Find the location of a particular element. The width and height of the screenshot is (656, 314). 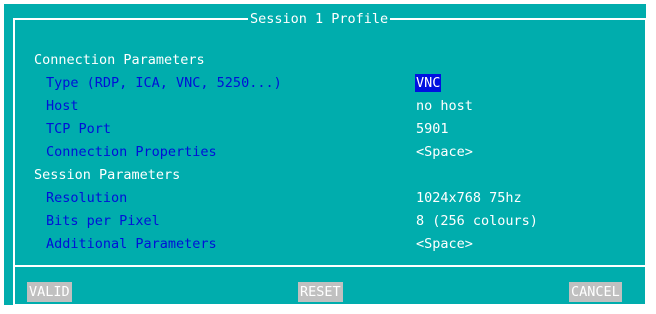

tcp-port-field: 5901 is located at coordinates (432, 129).